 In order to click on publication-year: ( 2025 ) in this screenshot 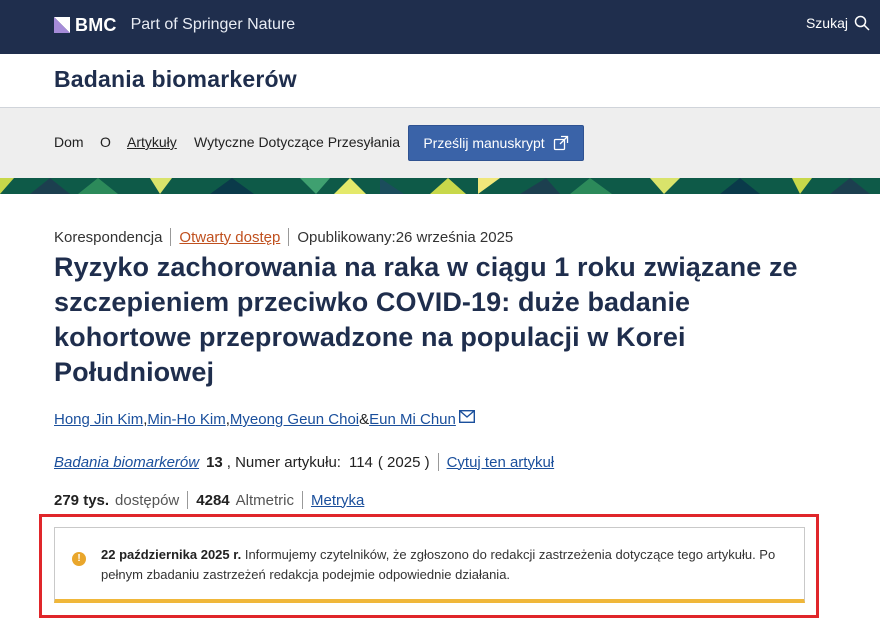, I will do `click(403, 462)`.